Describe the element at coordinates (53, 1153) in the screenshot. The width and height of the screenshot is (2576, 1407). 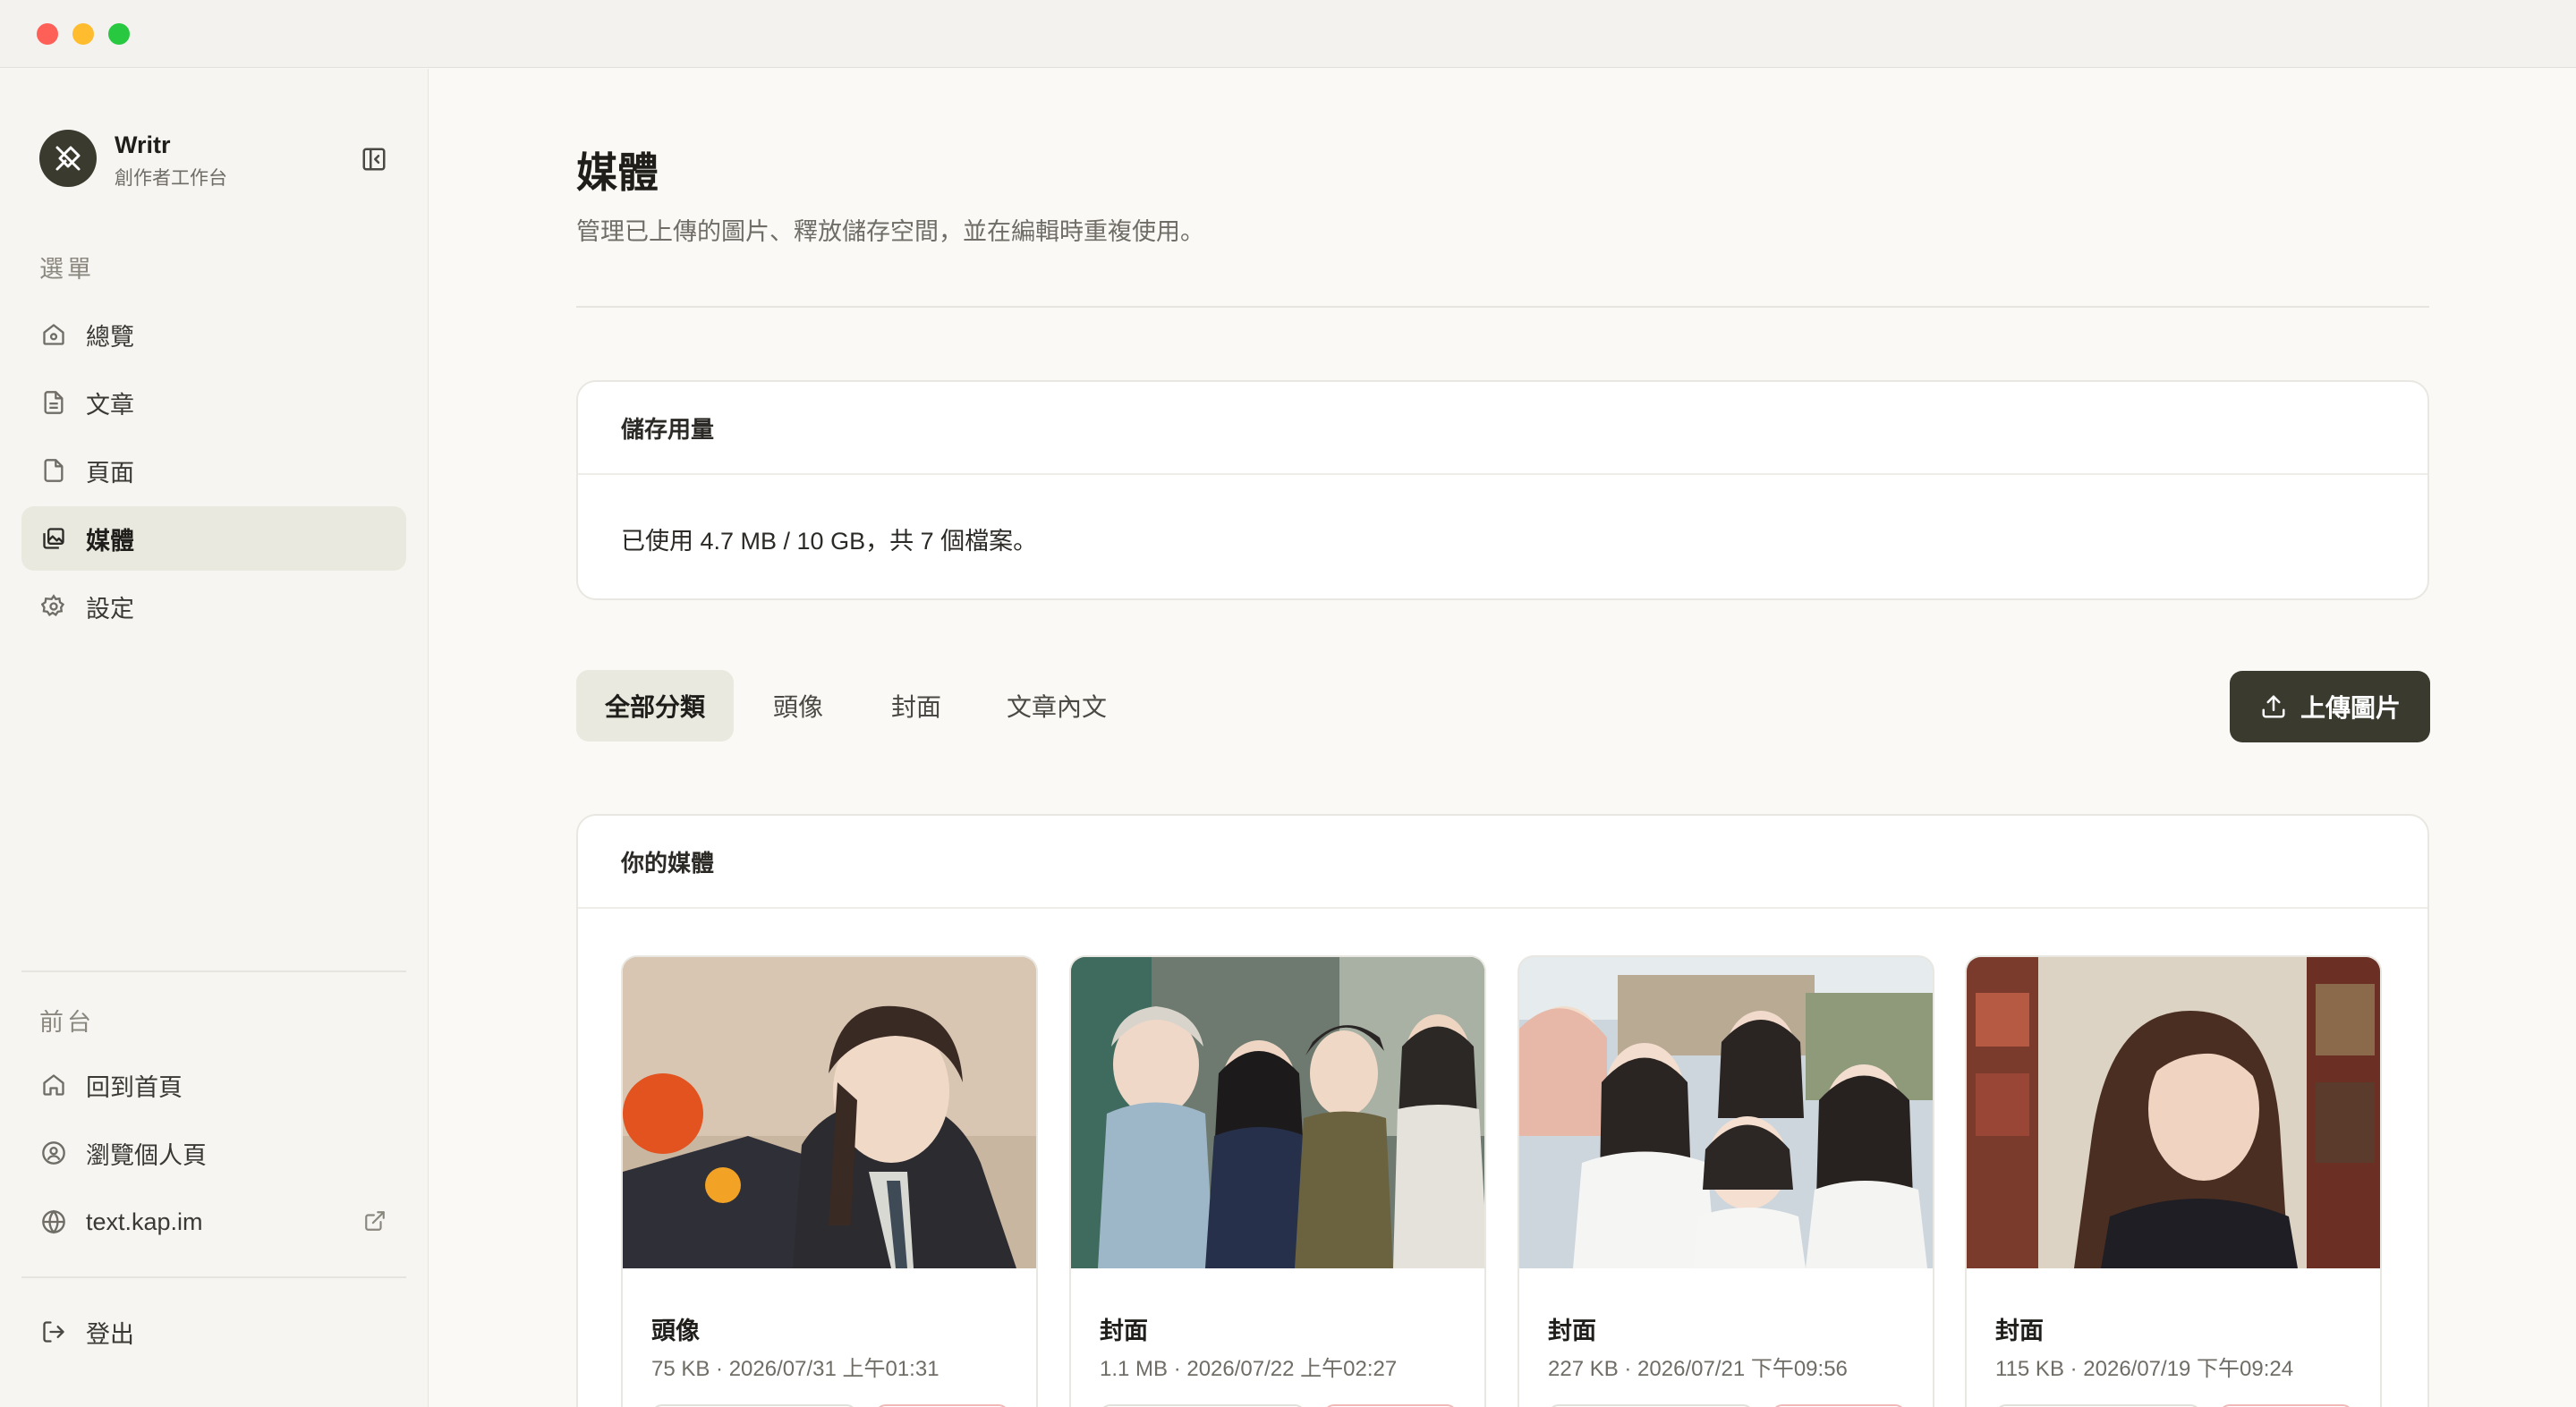
I see `user-circle-icon` at that location.